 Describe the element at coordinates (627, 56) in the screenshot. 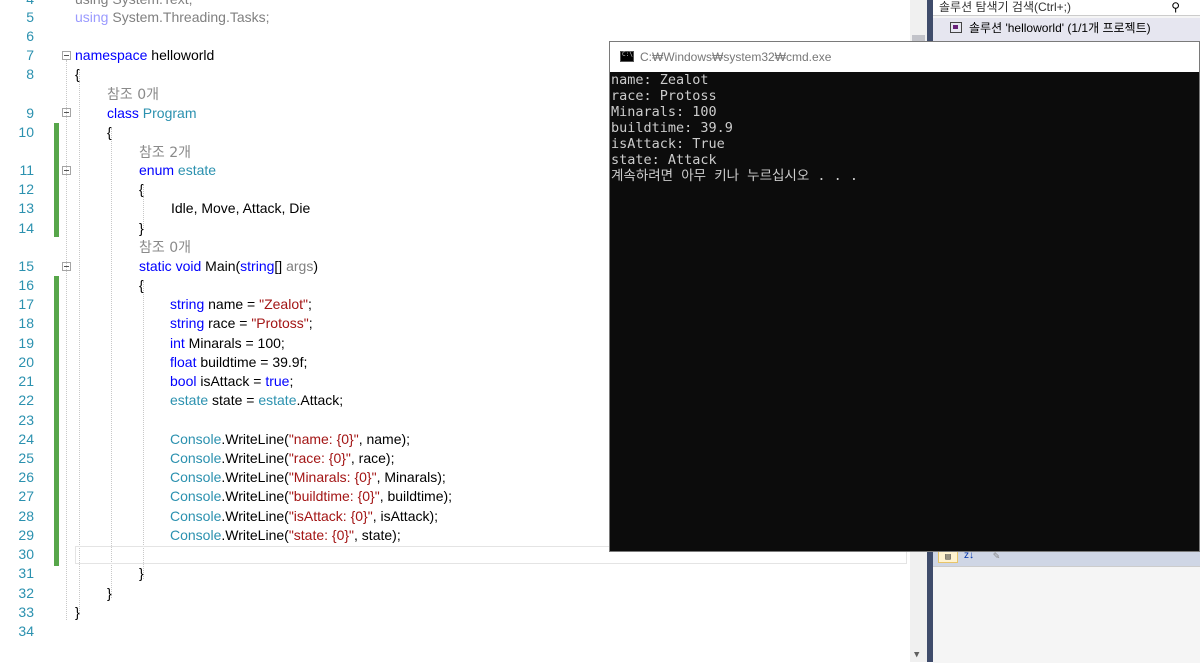

I see `cmd-app-icon` at that location.